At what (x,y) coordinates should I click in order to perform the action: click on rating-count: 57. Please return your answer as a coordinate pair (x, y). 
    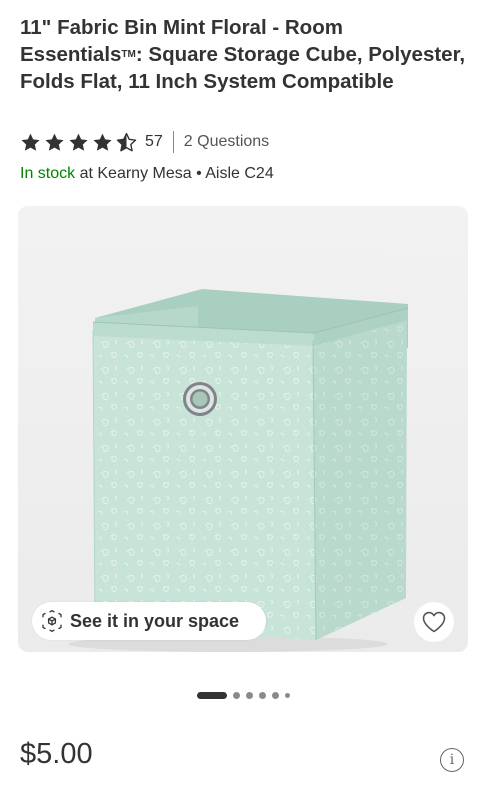
    Looking at the image, I should click on (154, 142).